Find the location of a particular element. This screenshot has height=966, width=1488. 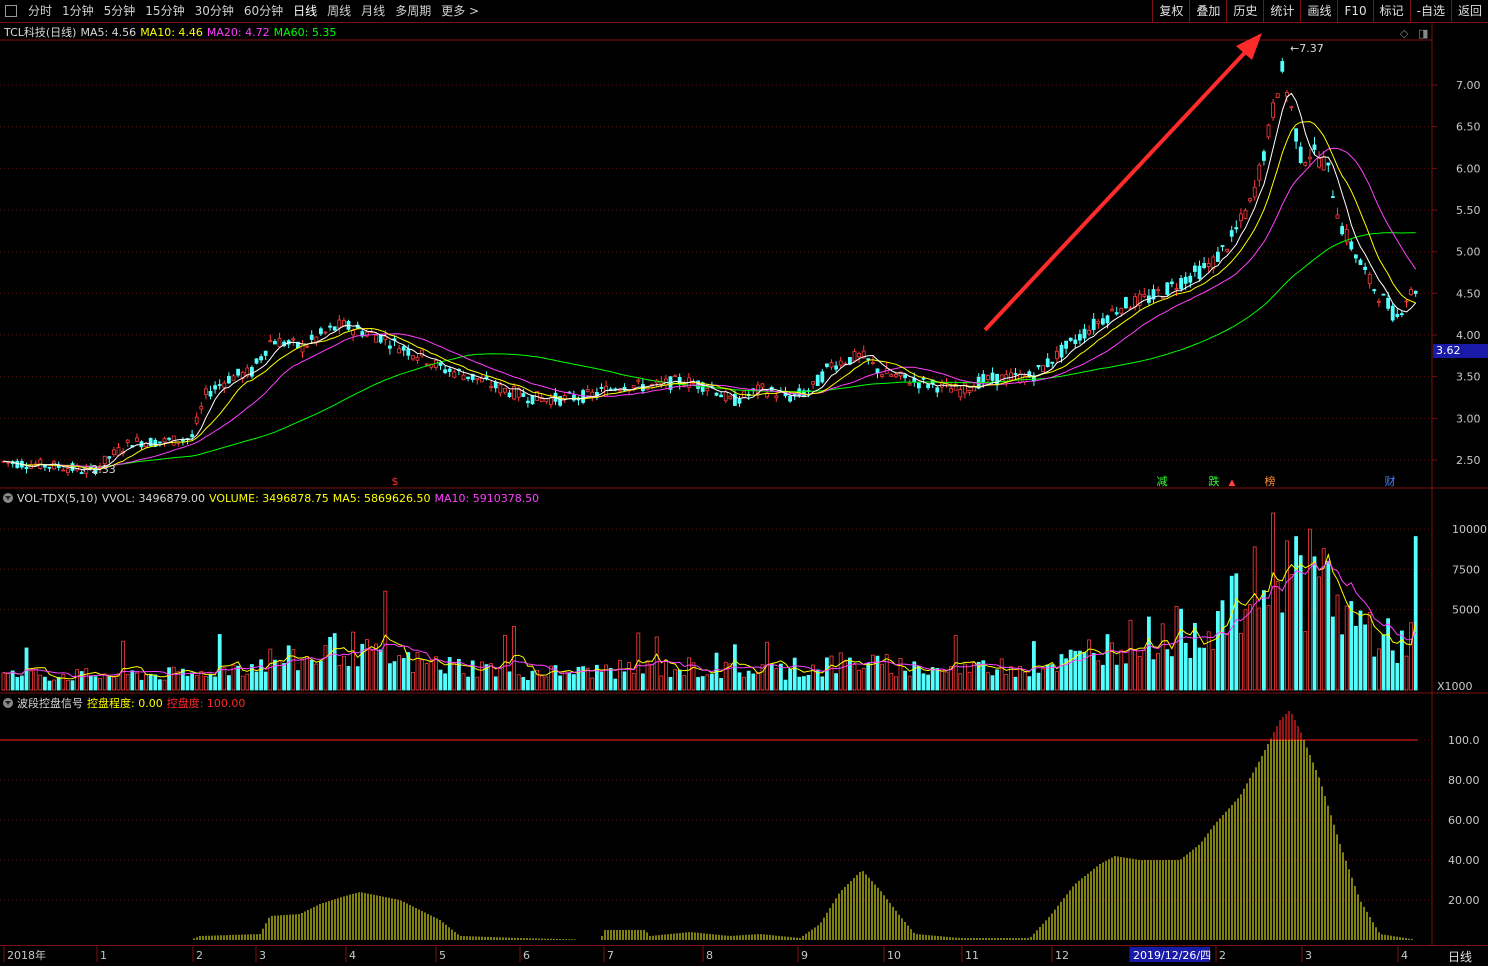

price-tick-label: 5.50 is located at coordinates (1468, 210).